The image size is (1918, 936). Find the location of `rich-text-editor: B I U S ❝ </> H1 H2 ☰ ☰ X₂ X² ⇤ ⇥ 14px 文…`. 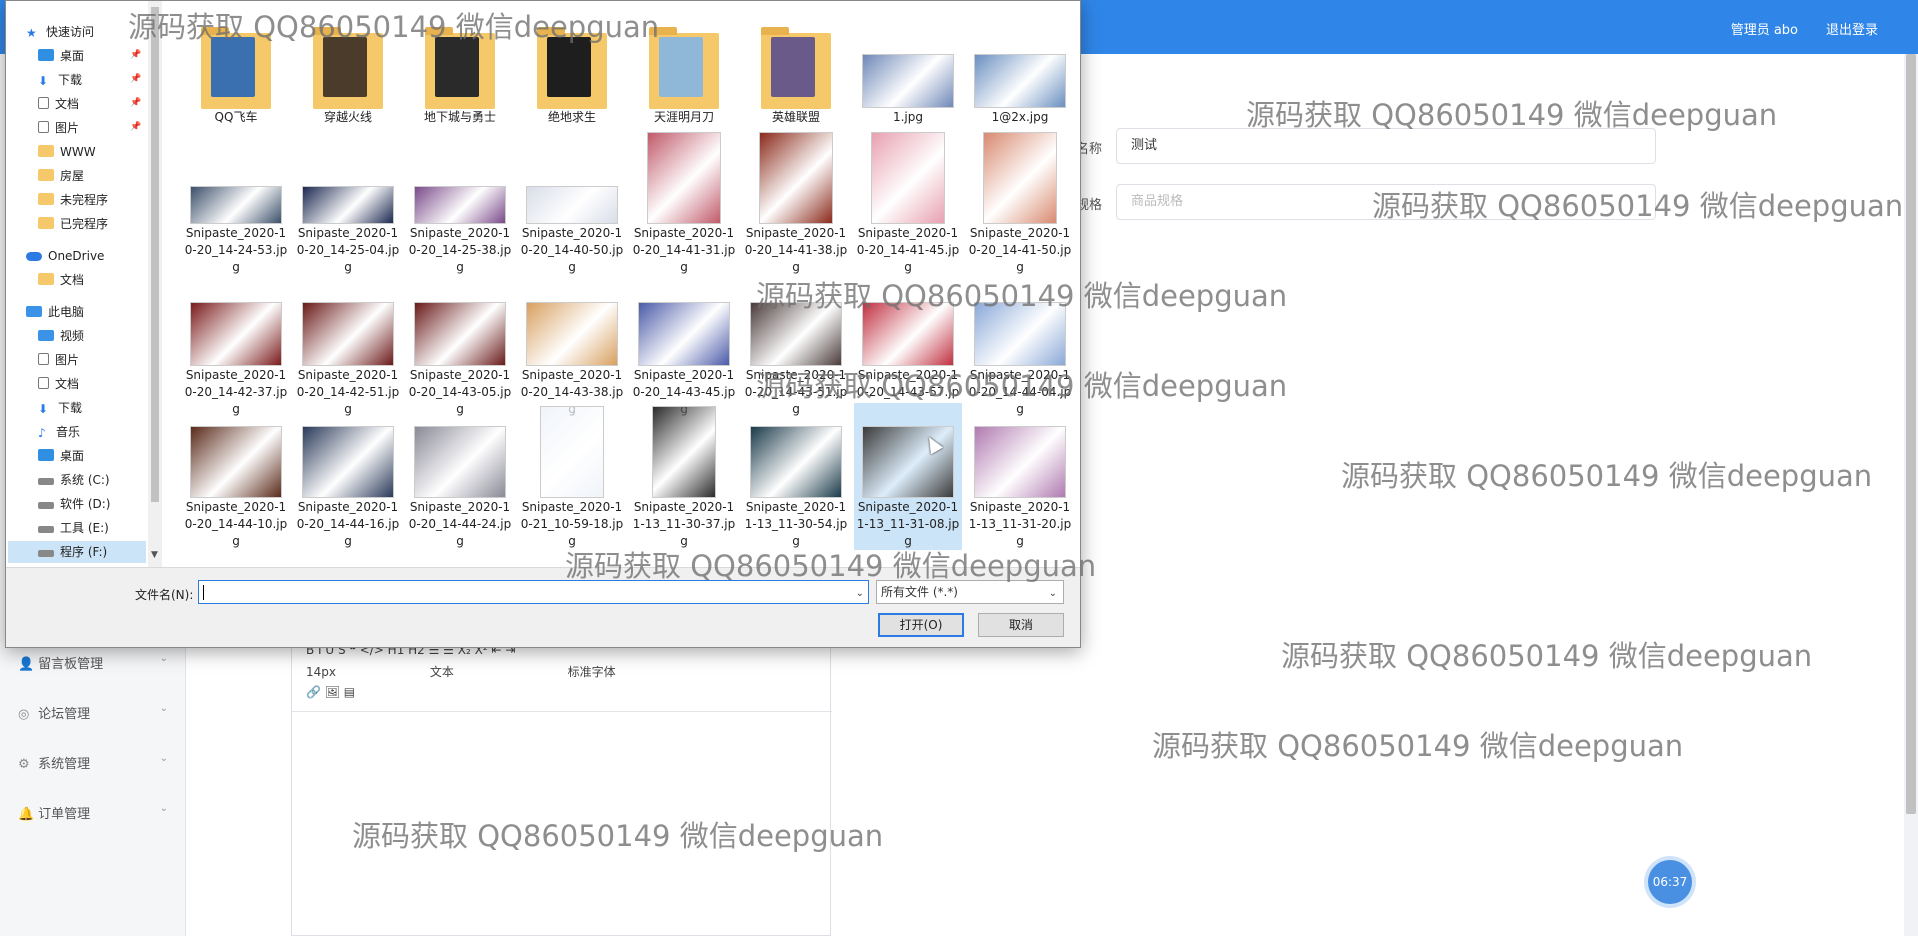

rich-text-editor: B I U S ❝ </> H1 H2 ☰ ☰ X₂ X² ⇤ ⇥ 14px 文… is located at coordinates (561, 788).